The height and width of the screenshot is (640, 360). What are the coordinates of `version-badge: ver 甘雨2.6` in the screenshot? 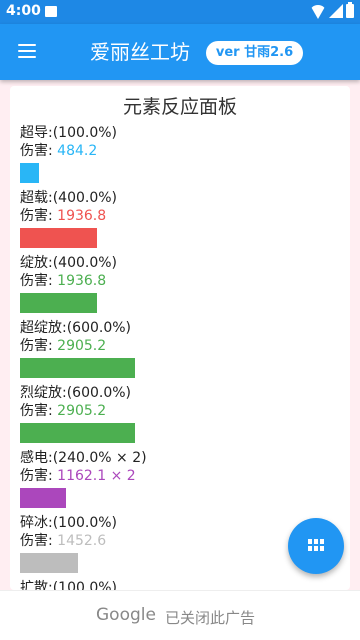 It's located at (254, 53).